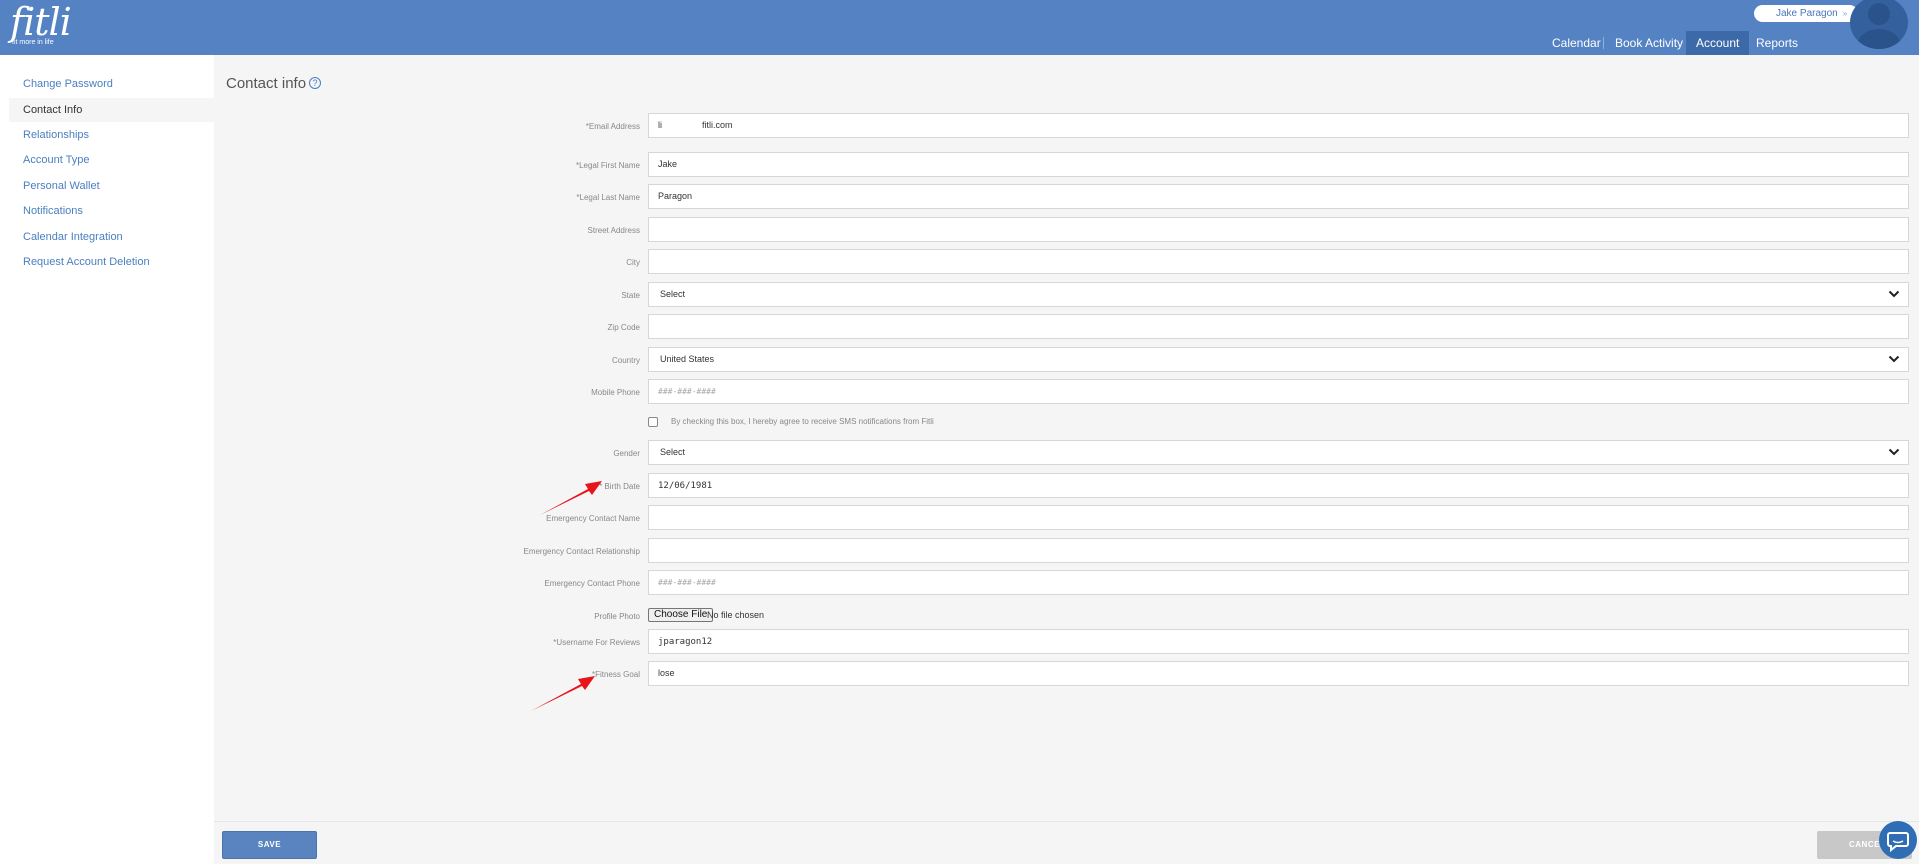 The image size is (1919, 864). Describe the element at coordinates (1278, 125) in the screenshot. I see `email-field: li fitli.com` at that location.